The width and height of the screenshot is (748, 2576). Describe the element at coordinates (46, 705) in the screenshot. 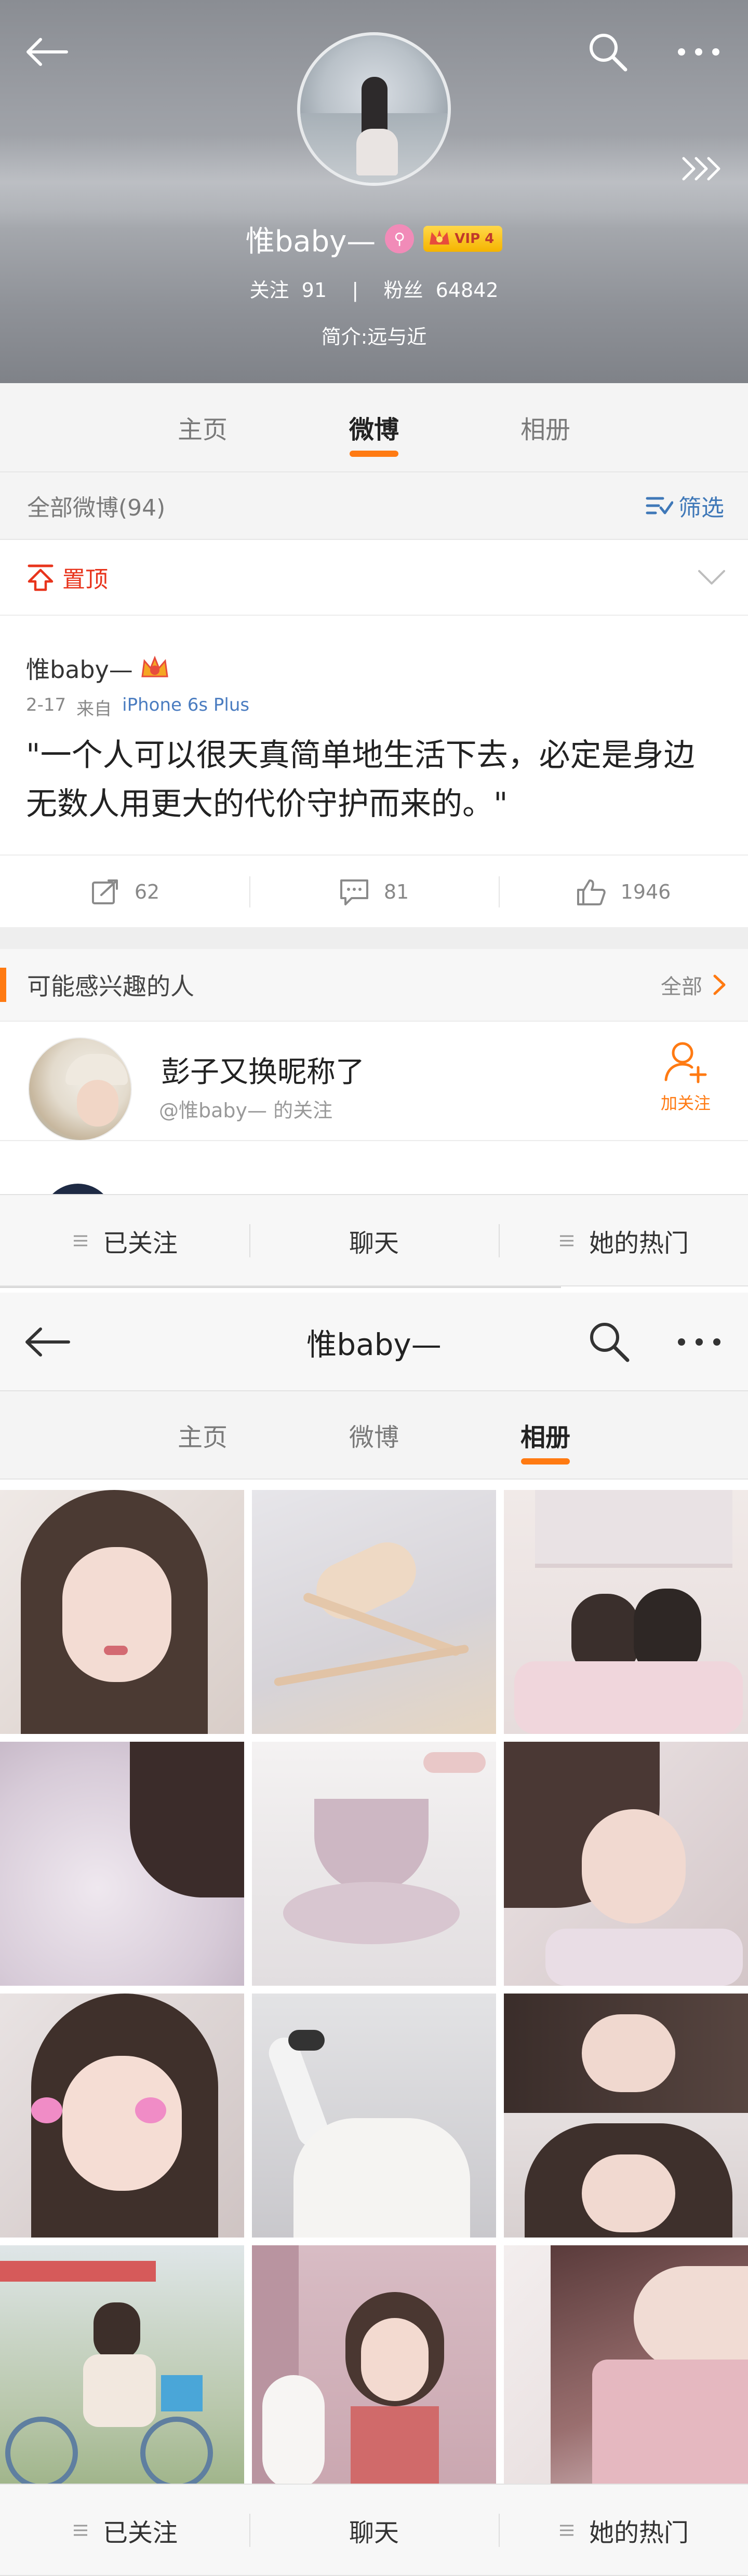

I see `post-date: 2-17` at that location.